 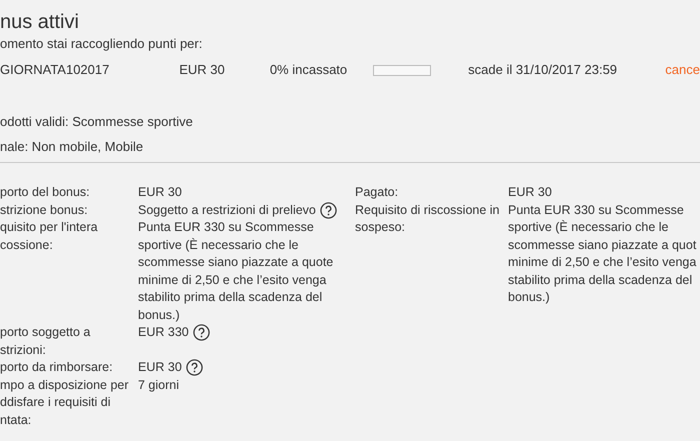 I want to click on field-label: porto da rimborsare:, so click(x=57, y=367).